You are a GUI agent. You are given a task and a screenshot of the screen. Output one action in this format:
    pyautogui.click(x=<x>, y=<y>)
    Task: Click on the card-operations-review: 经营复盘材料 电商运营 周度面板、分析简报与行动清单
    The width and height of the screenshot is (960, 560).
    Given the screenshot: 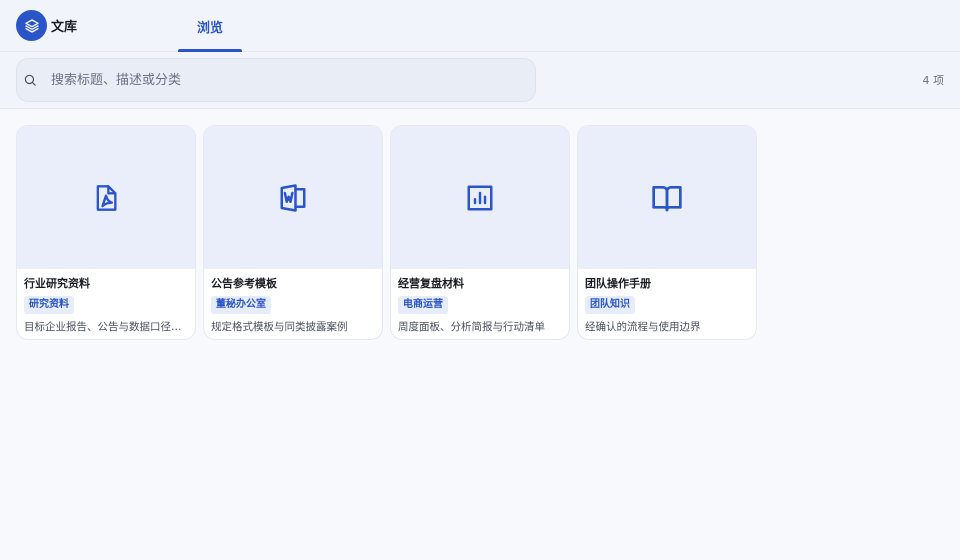 What is the action you would take?
    pyautogui.click(x=480, y=232)
    